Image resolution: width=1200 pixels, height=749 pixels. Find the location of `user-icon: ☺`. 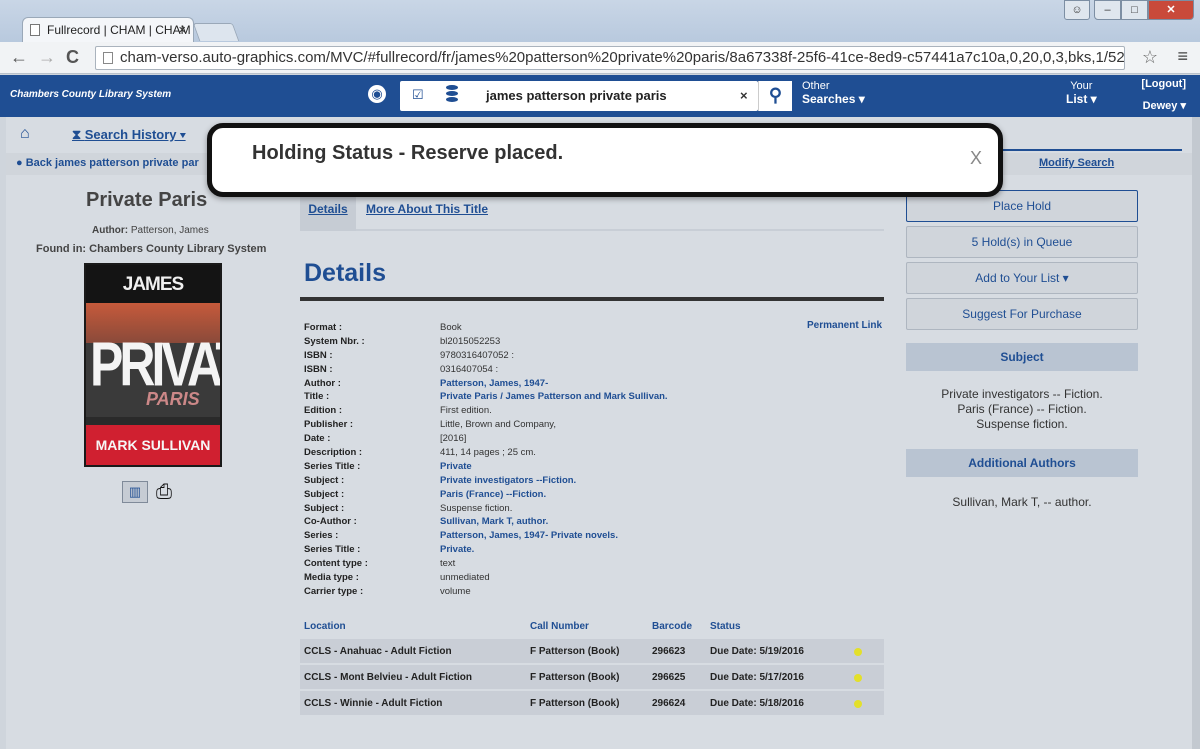

user-icon: ☺ is located at coordinates (1077, 10).